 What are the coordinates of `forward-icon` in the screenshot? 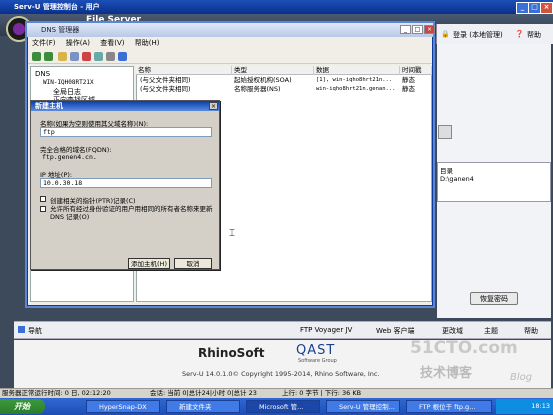 It's located at (48, 56).